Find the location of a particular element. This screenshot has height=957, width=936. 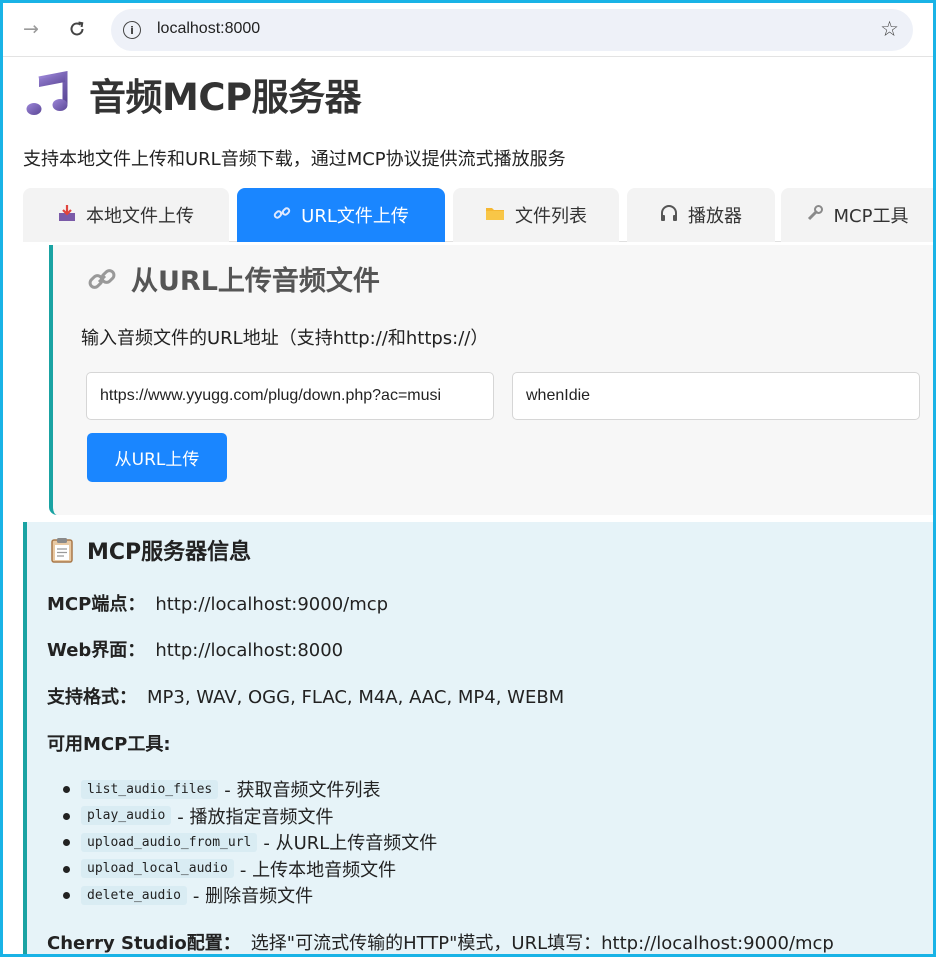

mcp-endpoint-row: MCP端点： http://localhost:9000/mcp is located at coordinates (217, 603).